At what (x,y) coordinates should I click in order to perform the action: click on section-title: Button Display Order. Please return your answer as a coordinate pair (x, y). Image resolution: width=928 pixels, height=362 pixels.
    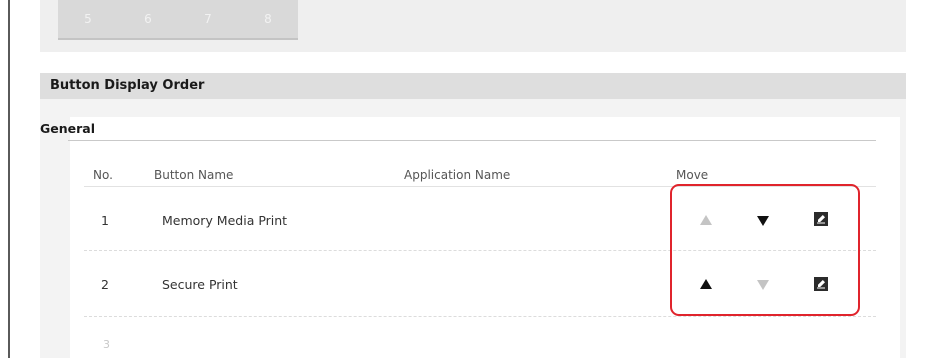
    Looking at the image, I should click on (127, 85).